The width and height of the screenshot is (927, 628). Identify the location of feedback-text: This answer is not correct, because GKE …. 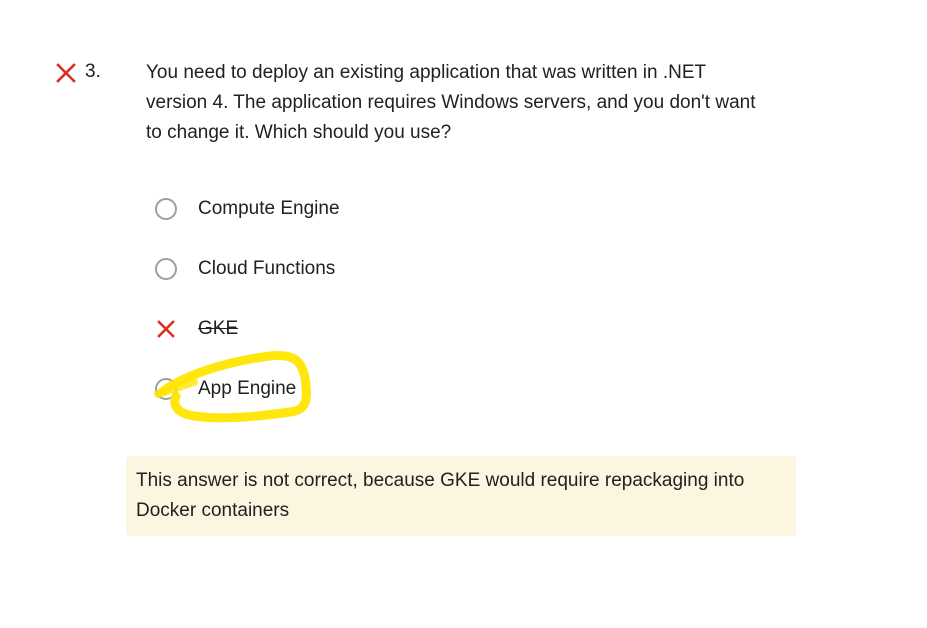
(440, 495).